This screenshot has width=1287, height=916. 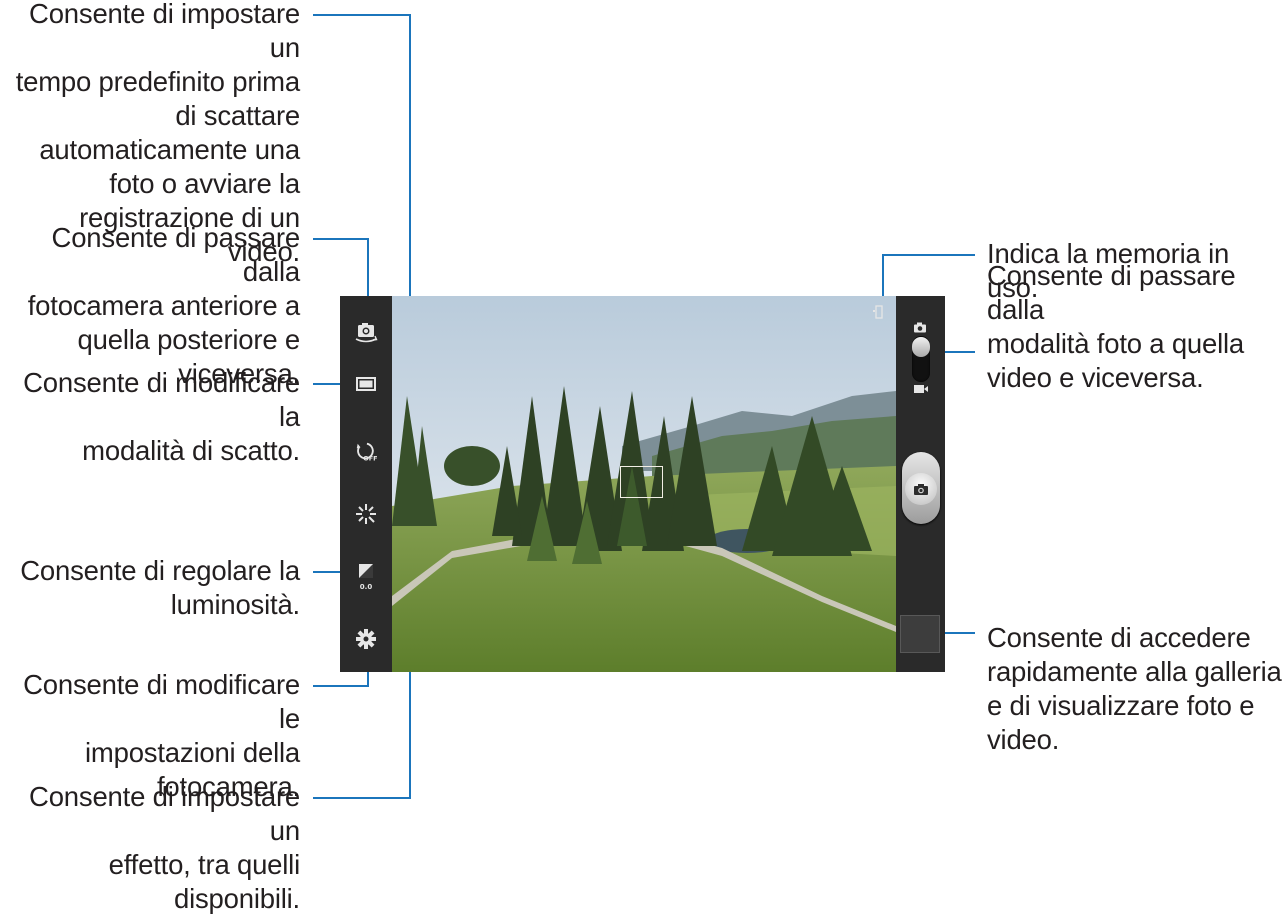 What do you see at coordinates (920, 634) in the screenshot?
I see `gallery-thumbnail` at bounding box center [920, 634].